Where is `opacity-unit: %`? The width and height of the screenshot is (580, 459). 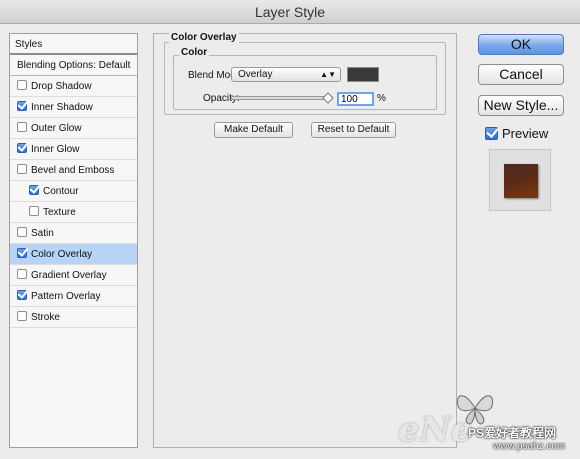
opacity-unit: % is located at coordinates (381, 98).